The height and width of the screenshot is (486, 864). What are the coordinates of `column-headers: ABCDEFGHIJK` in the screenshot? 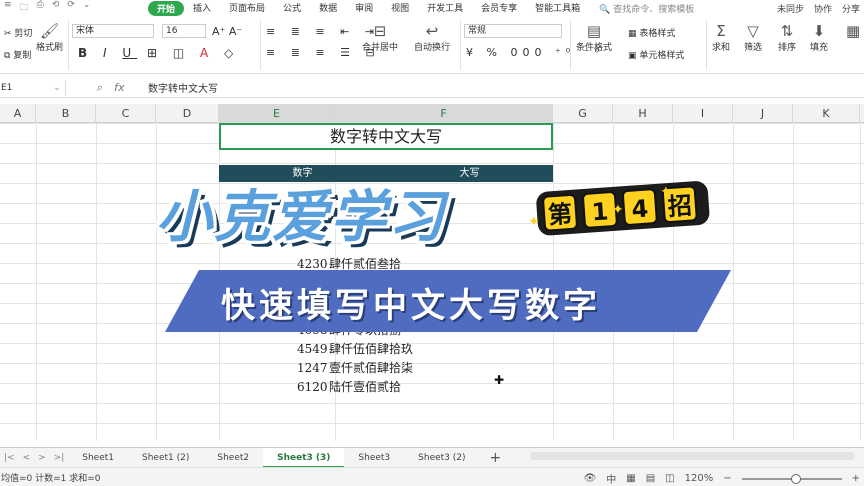 It's located at (432, 113).